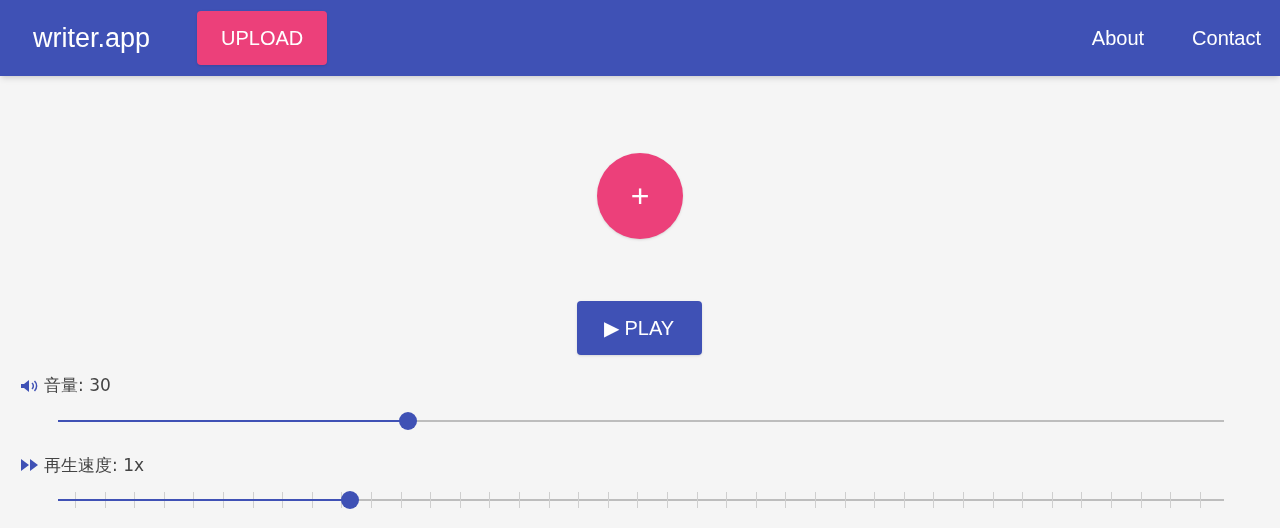 Image resolution: width=1280 pixels, height=528 pixels. What do you see at coordinates (92, 38) in the screenshot?
I see `app-title: writer.app` at bounding box center [92, 38].